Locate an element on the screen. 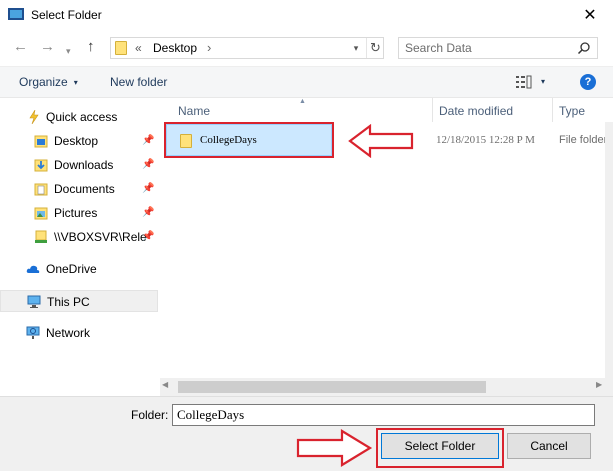 The width and height of the screenshot is (613, 471). select-folder-button: Select Folder is located at coordinates (440, 446).